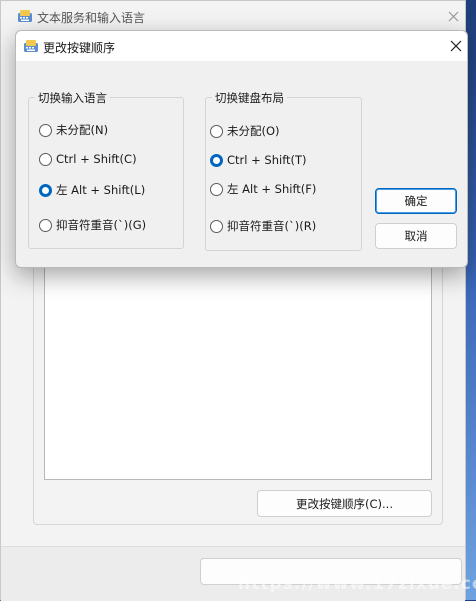 The height and width of the screenshot is (601, 476). I want to click on radio-left-alt-shift: 左 Alt + Shift(L), so click(92, 190).